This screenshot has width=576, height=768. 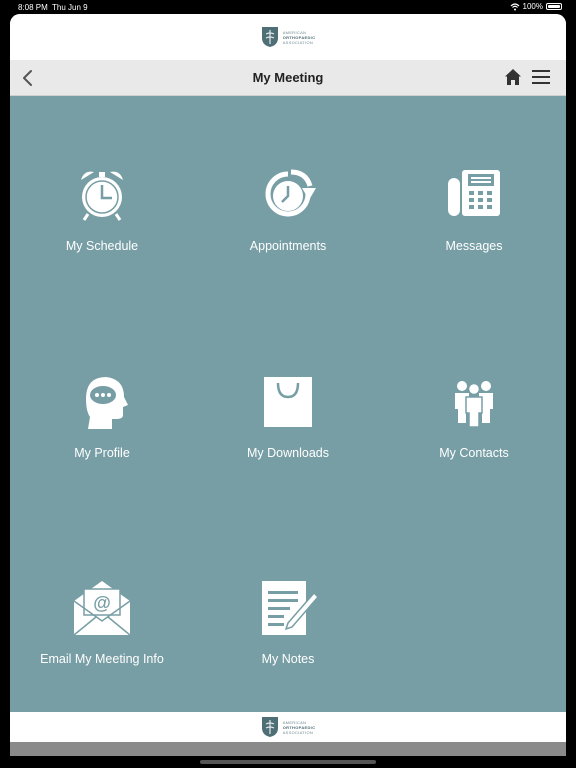 I want to click on tile-my-downloads: My Downloads, so click(x=288, y=441).